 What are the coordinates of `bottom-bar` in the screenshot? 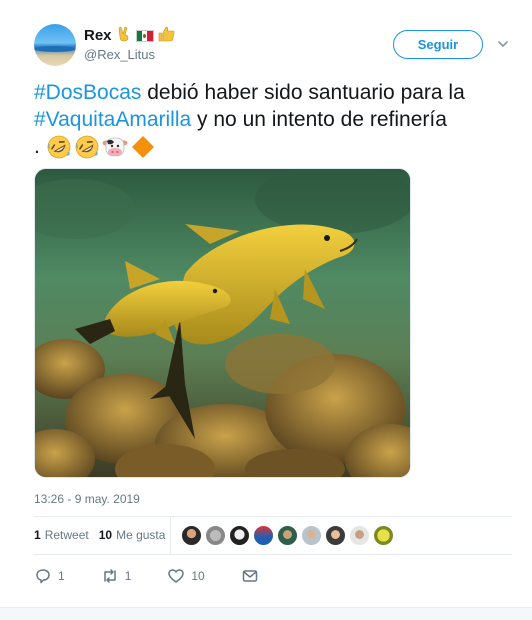 It's located at (266, 613).